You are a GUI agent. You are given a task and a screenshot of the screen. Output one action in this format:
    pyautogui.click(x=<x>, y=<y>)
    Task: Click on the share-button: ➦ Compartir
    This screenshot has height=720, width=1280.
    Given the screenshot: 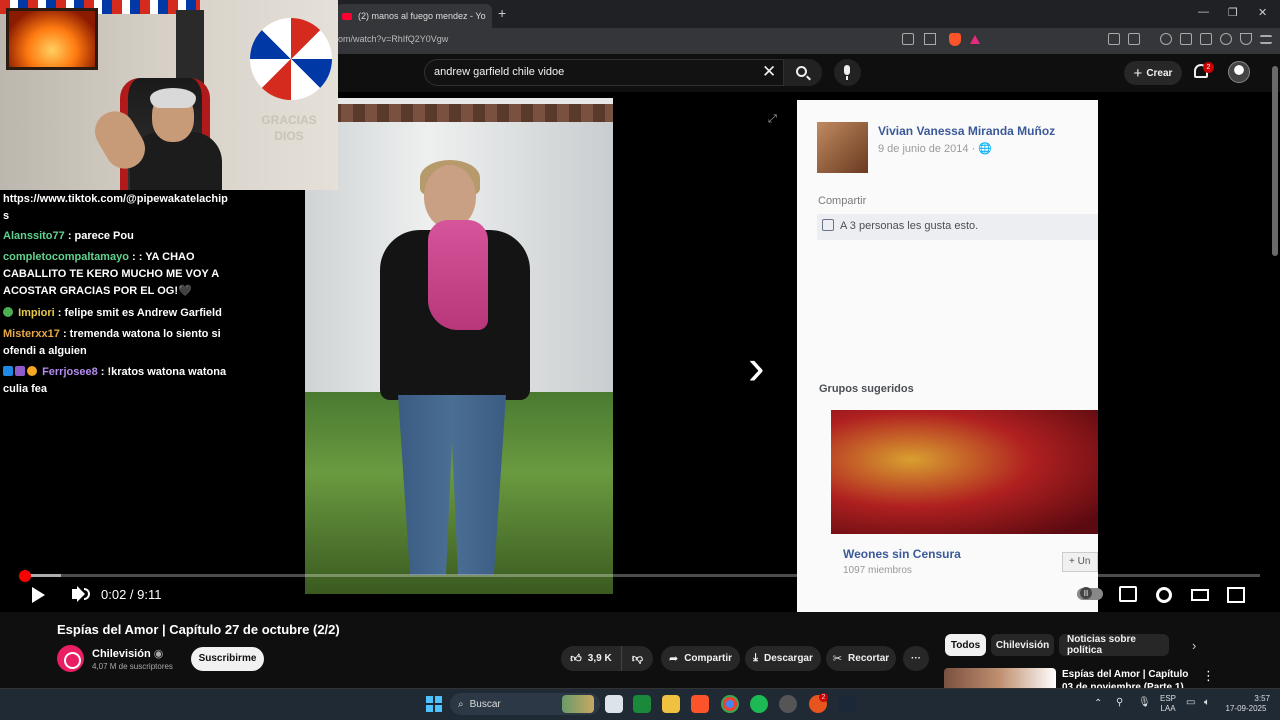 What is the action you would take?
    pyautogui.click(x=700, y=658)
    